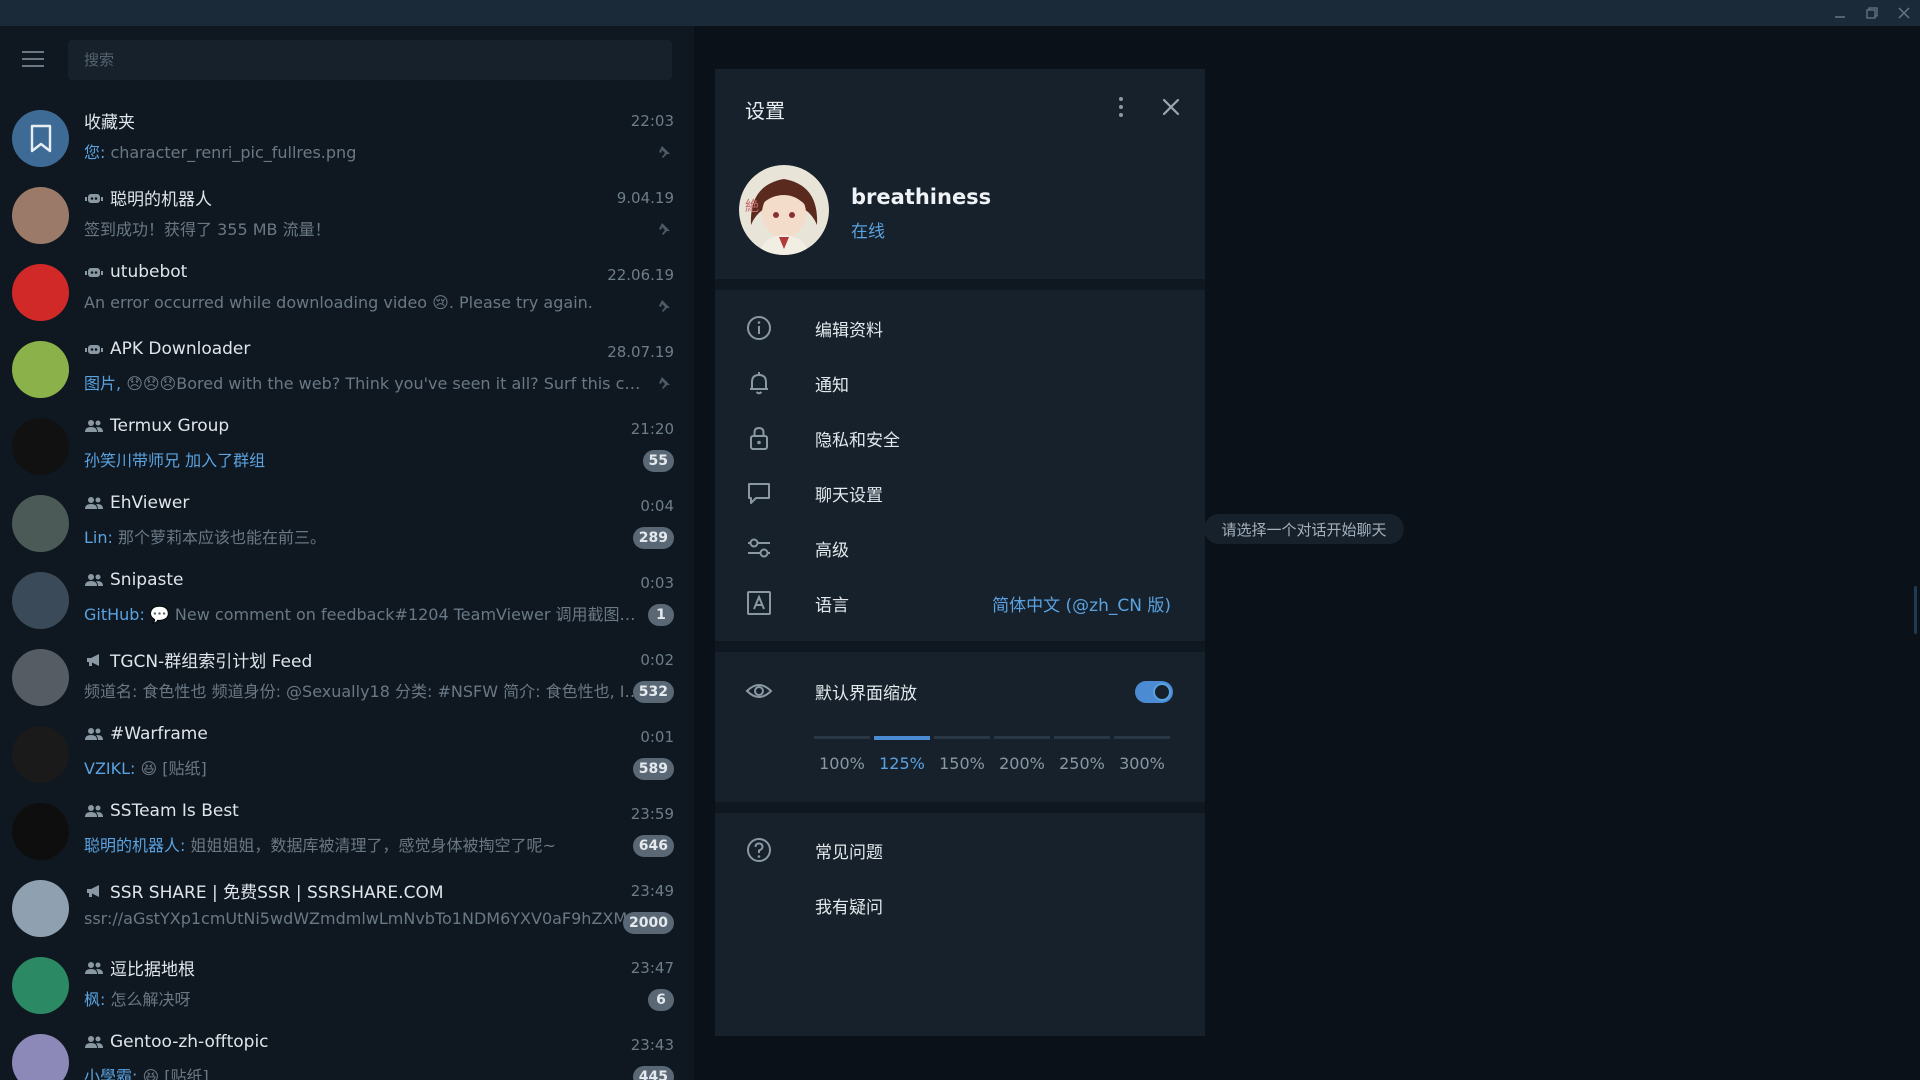 The height and width of the screenshot is (1080, 1920). What do you see at coordinates (264, 890) in the screenshot?
I see `chat-title: SSR SHARE | 免费SSR | SSRSHARE.COM` at bounding box center [264, 890].